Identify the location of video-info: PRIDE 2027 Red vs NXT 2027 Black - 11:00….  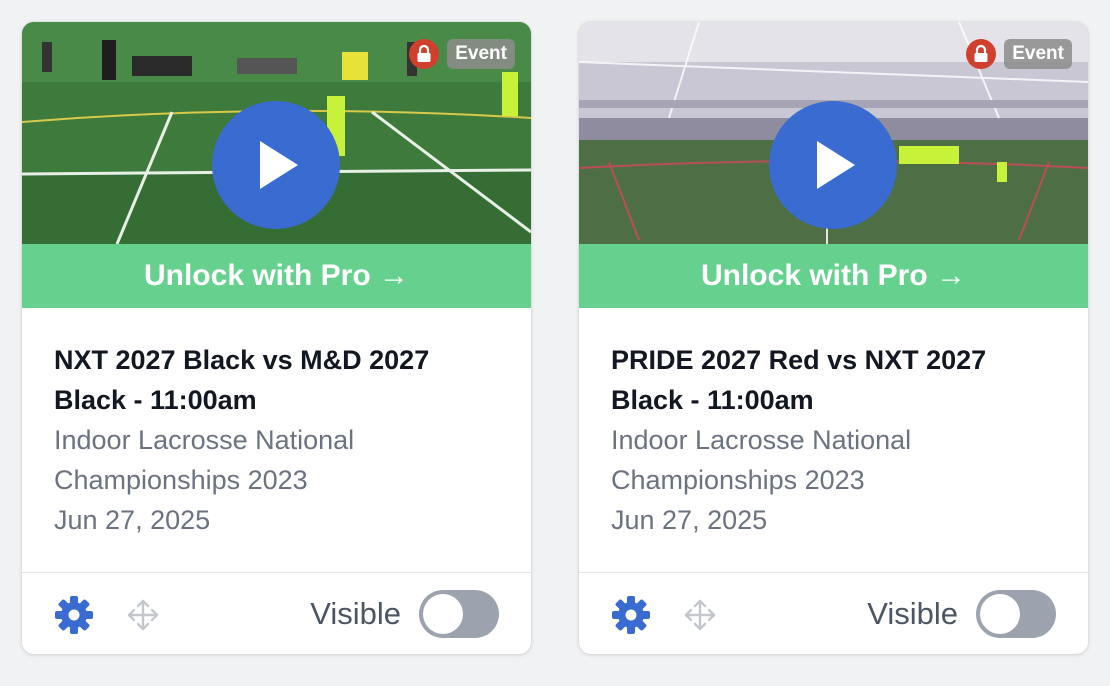
(836, 440).